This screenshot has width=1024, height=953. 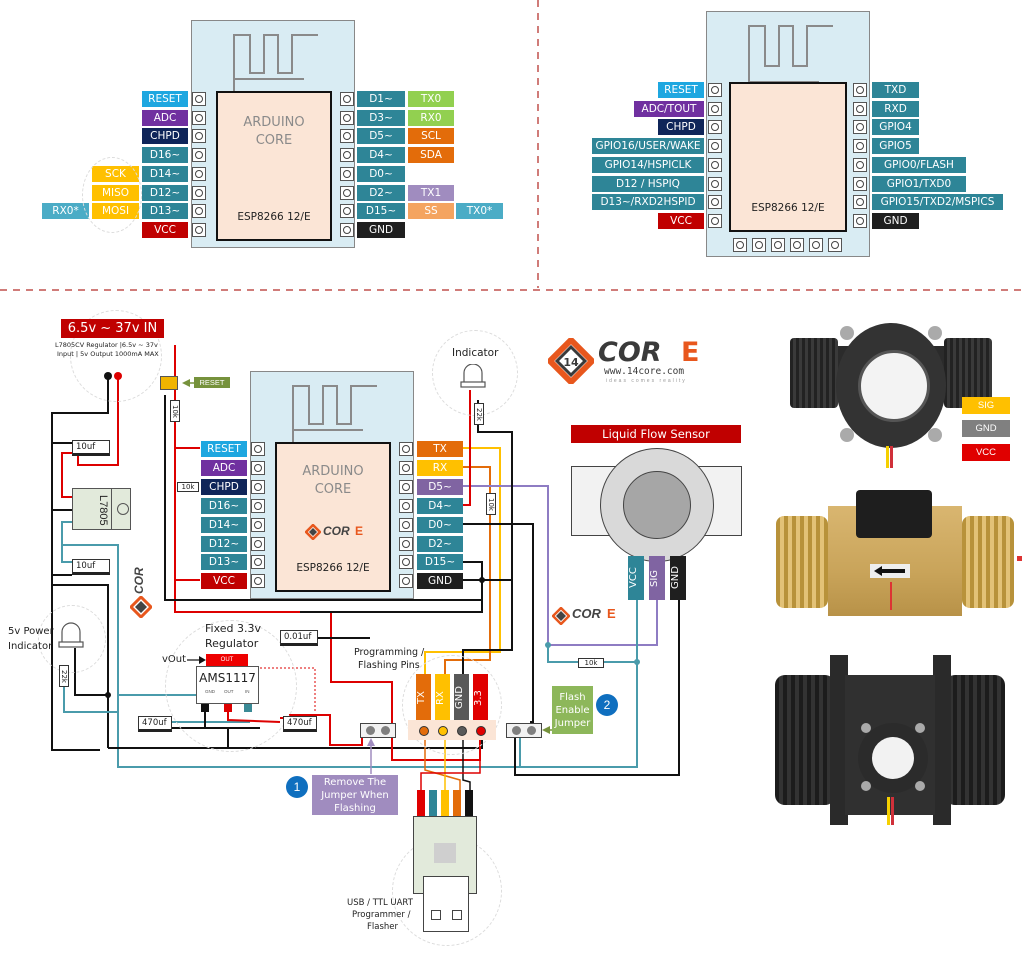 I want to click on pin-label: ADC, so click(x=224, y=467).